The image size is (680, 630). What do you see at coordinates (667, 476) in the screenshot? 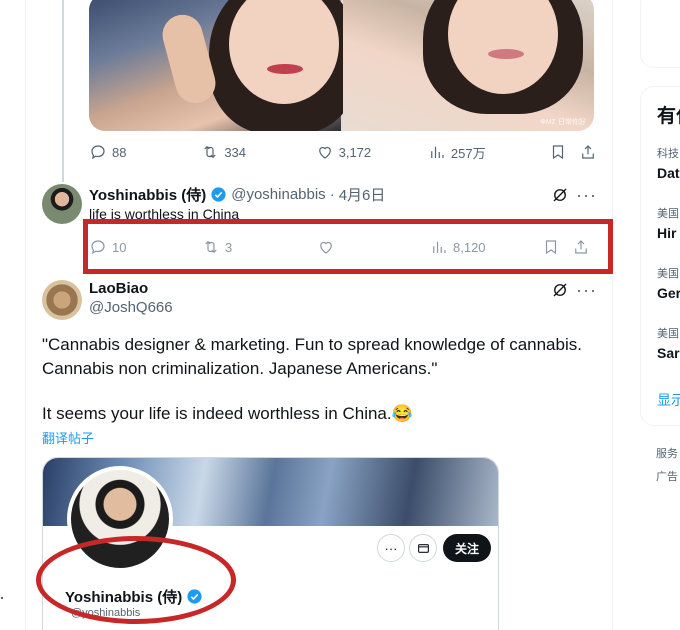
I see `footer-link: 广告` at bounding box center [667, 476].